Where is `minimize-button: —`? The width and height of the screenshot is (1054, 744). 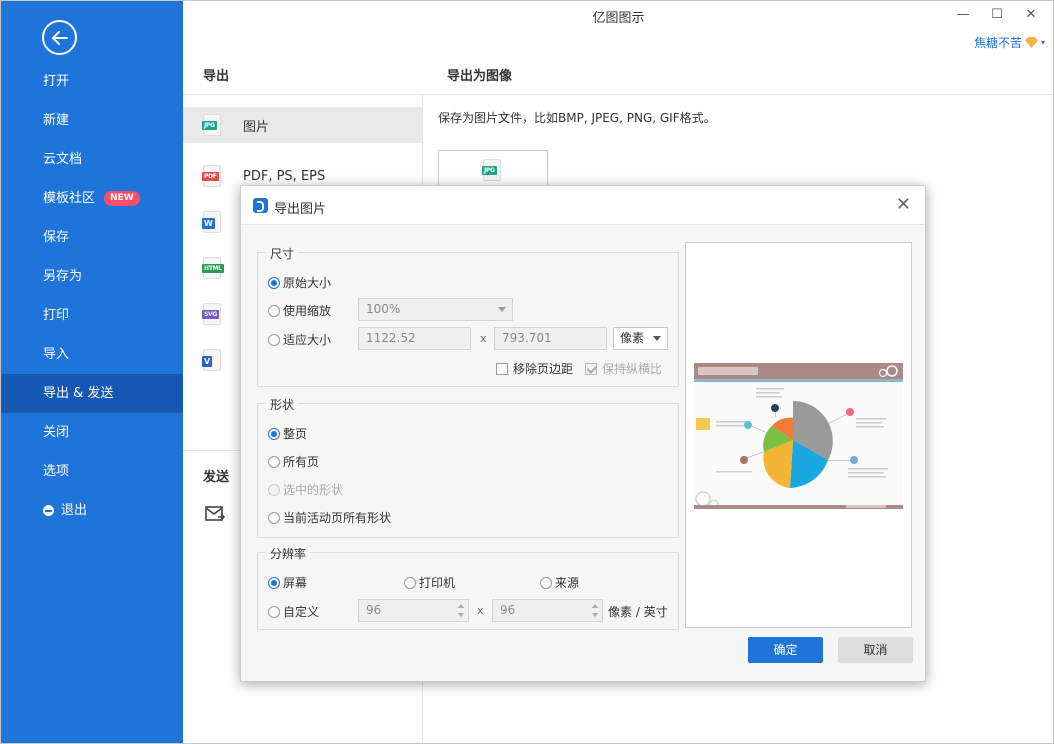
minimize-button: — is located at coordinates (963, 15).